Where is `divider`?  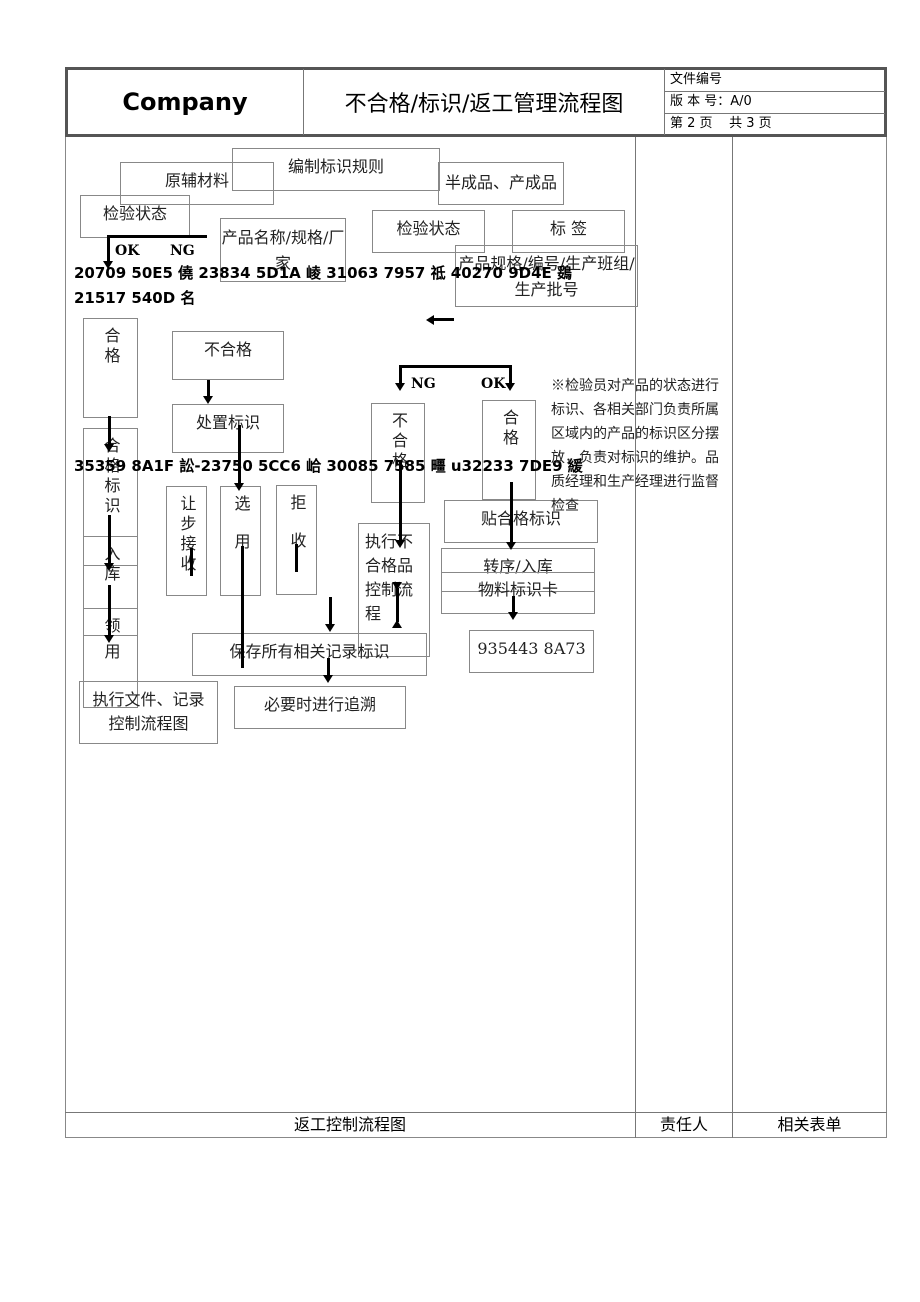 divider is located at coordinates (664, 102).